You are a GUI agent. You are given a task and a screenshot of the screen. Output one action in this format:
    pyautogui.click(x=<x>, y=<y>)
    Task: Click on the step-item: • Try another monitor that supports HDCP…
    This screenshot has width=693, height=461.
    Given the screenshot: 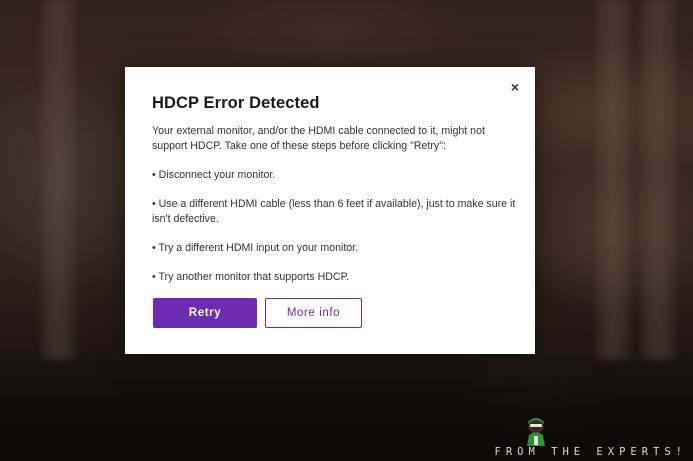 What is the action you would take?
    pyautogui.click(x=251, y=276)
    